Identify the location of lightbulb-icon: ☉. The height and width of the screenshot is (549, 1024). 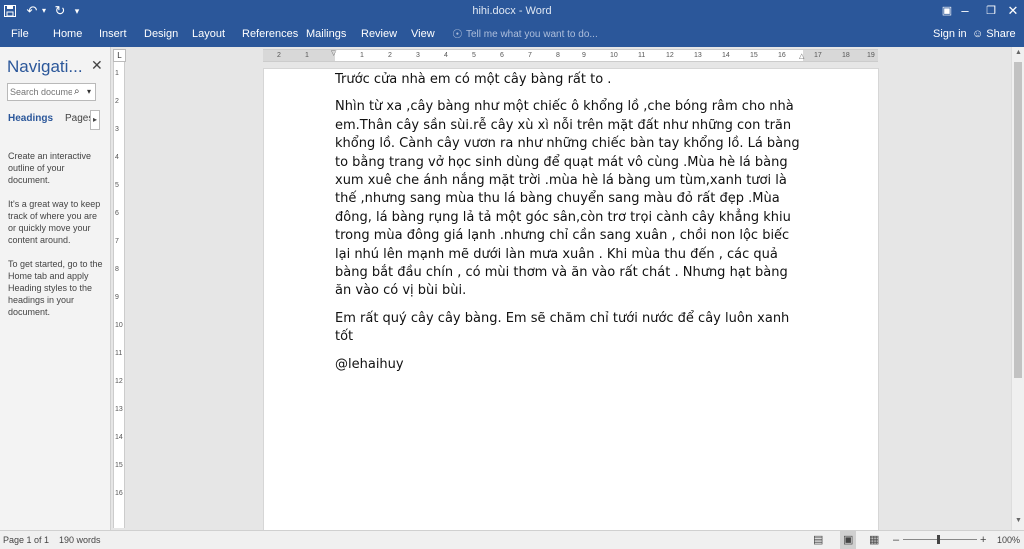
(457, 34).